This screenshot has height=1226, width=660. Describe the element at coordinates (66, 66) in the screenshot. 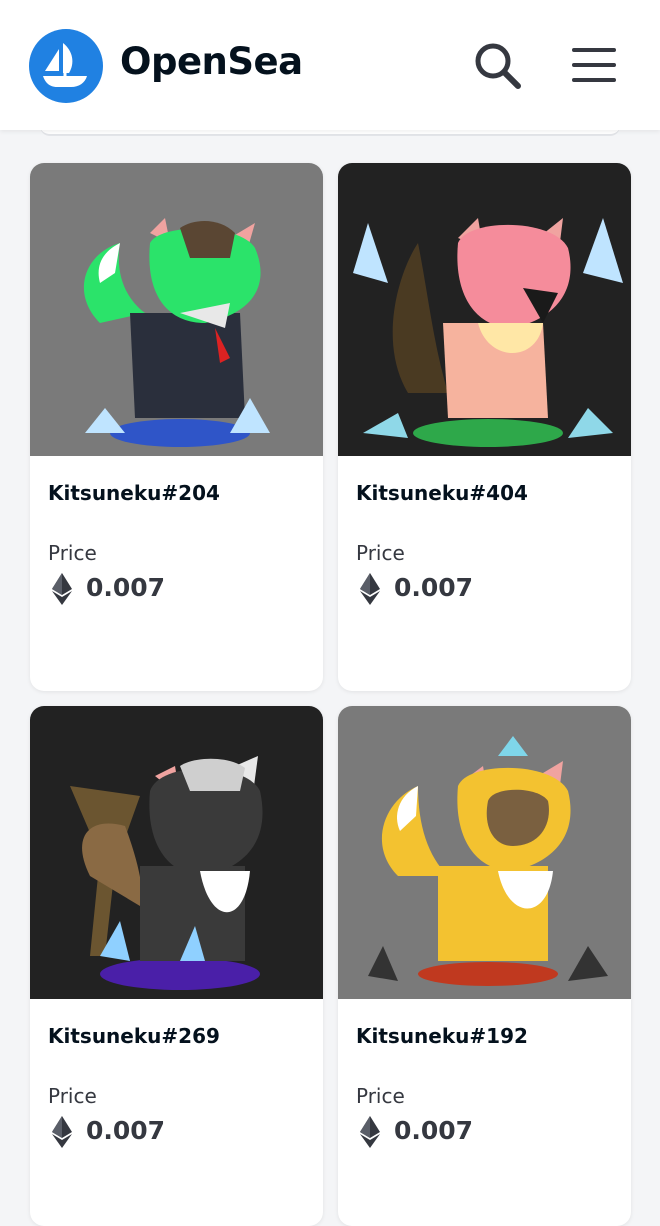

I see `opensea-logo-icon` at that location.